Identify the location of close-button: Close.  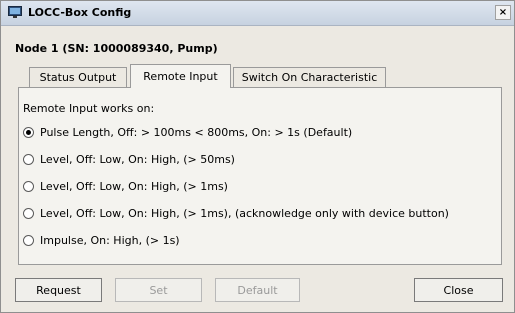
(458, 290).